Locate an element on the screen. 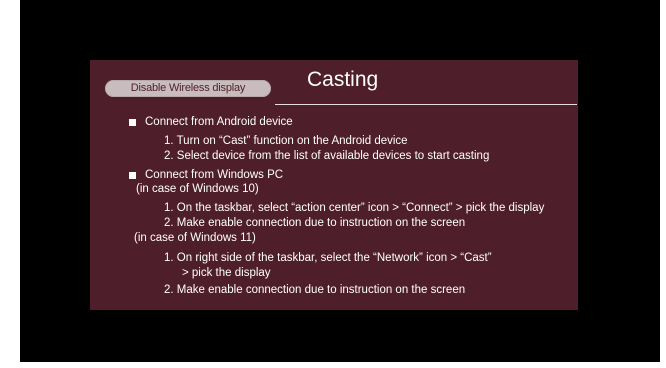 The height and width of the screenshot is (368, 666). page-title: Casting is located at coordinates (343, 79).